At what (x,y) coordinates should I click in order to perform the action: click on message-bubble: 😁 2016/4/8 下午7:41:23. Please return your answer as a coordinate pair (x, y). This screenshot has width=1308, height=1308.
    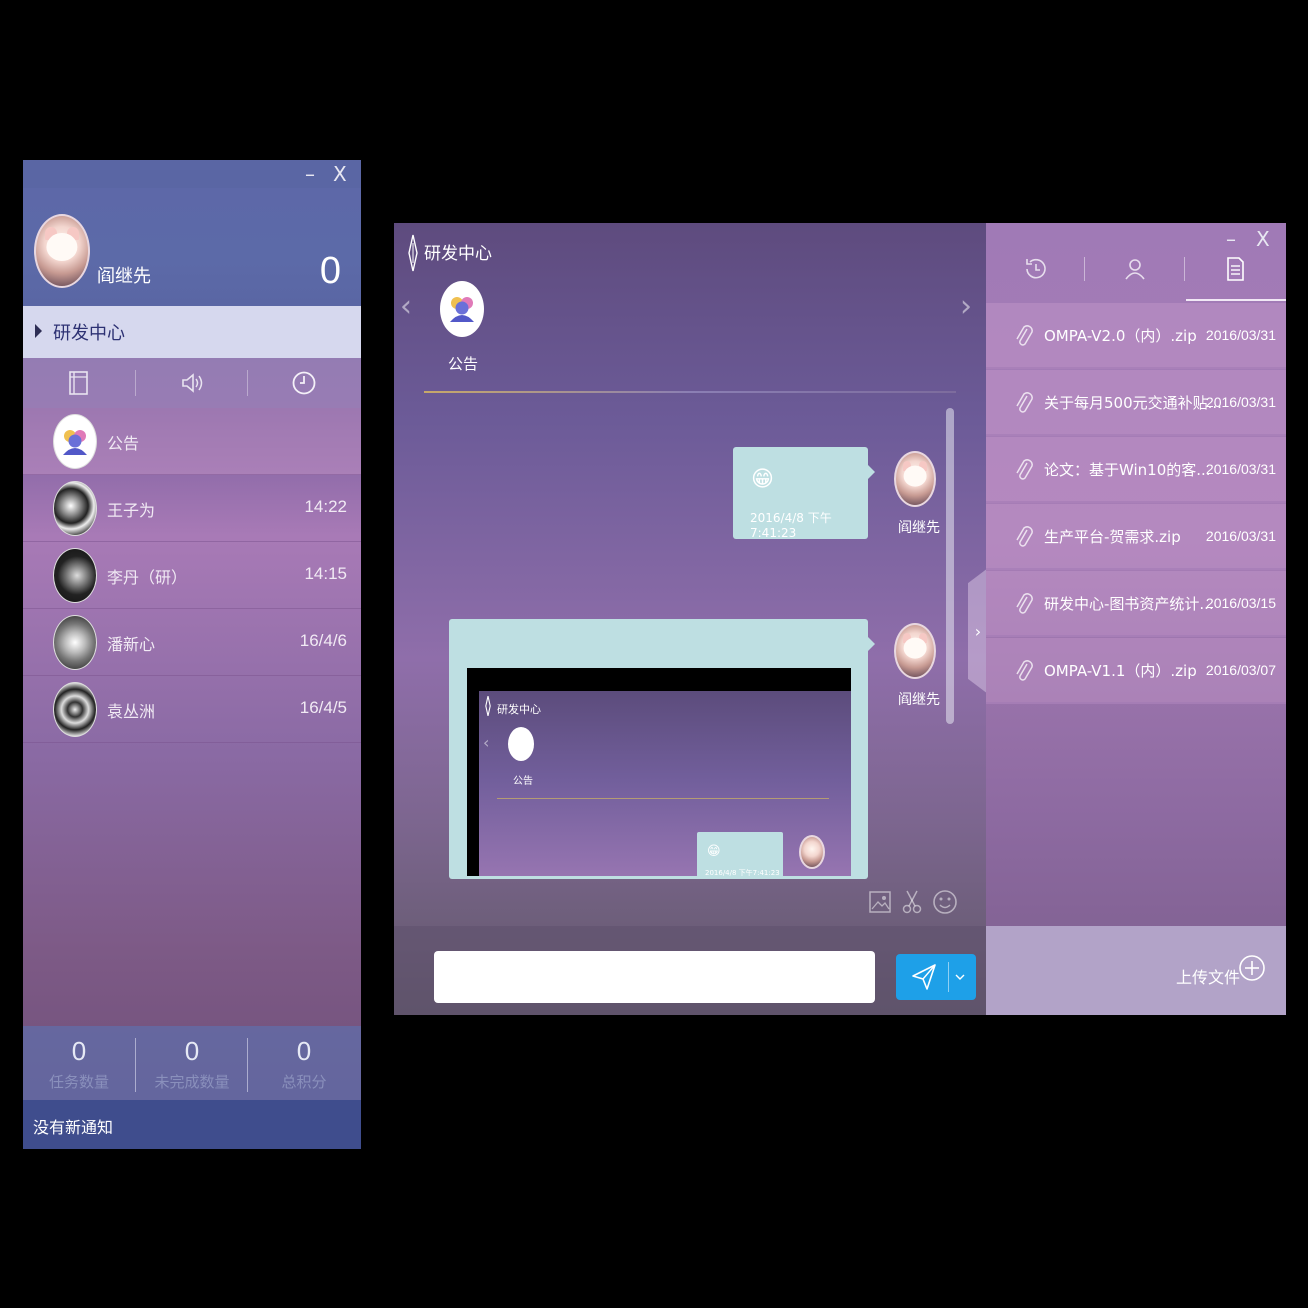
    Looking at the image, I should click on (804, 493).